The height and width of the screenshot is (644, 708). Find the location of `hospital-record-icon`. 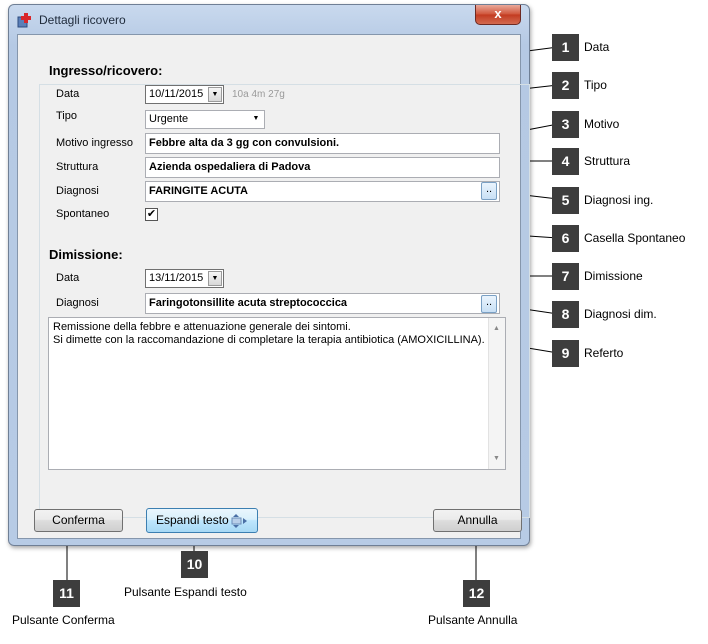

hospital-record-icon is located at coordinates (24, 20).